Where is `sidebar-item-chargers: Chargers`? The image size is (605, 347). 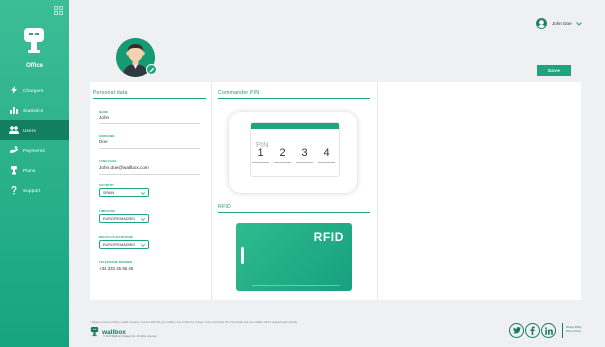 sidebar-item-chargers: Chargers is located at coordinates (34, 90).